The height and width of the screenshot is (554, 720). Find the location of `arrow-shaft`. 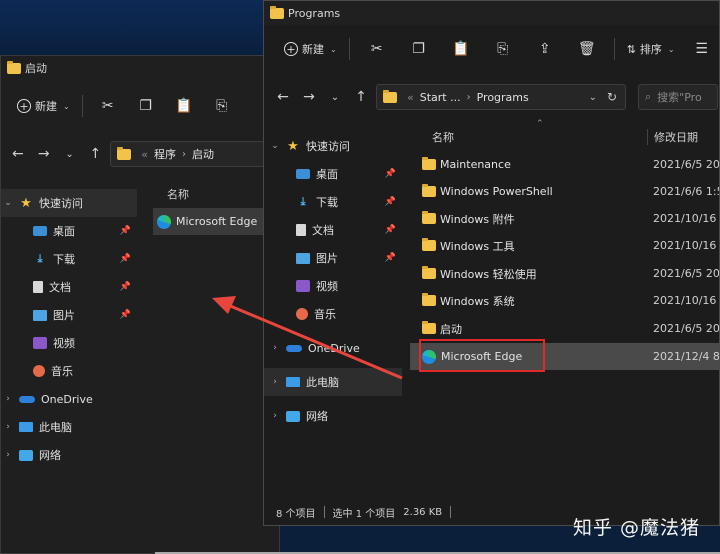

arrow-shaft is located at coordinates (315, 341).